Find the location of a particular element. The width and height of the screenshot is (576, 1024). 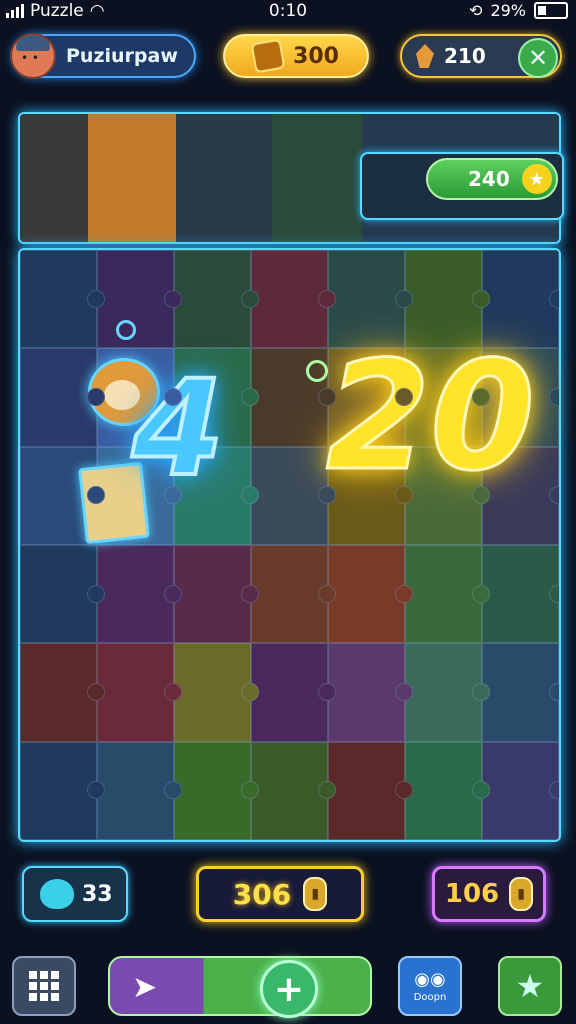

menu-button is located at coordinates (44, 986).